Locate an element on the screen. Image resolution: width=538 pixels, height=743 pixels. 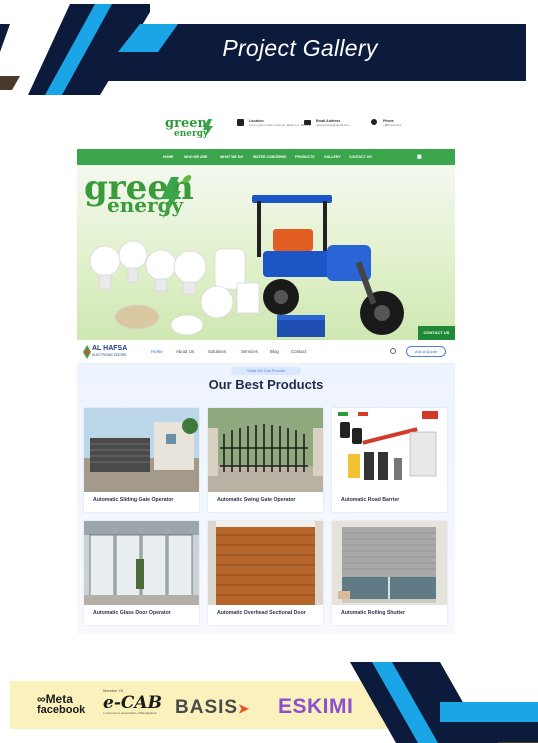
rickshaw-illustration is located at coordinates (328, 265).